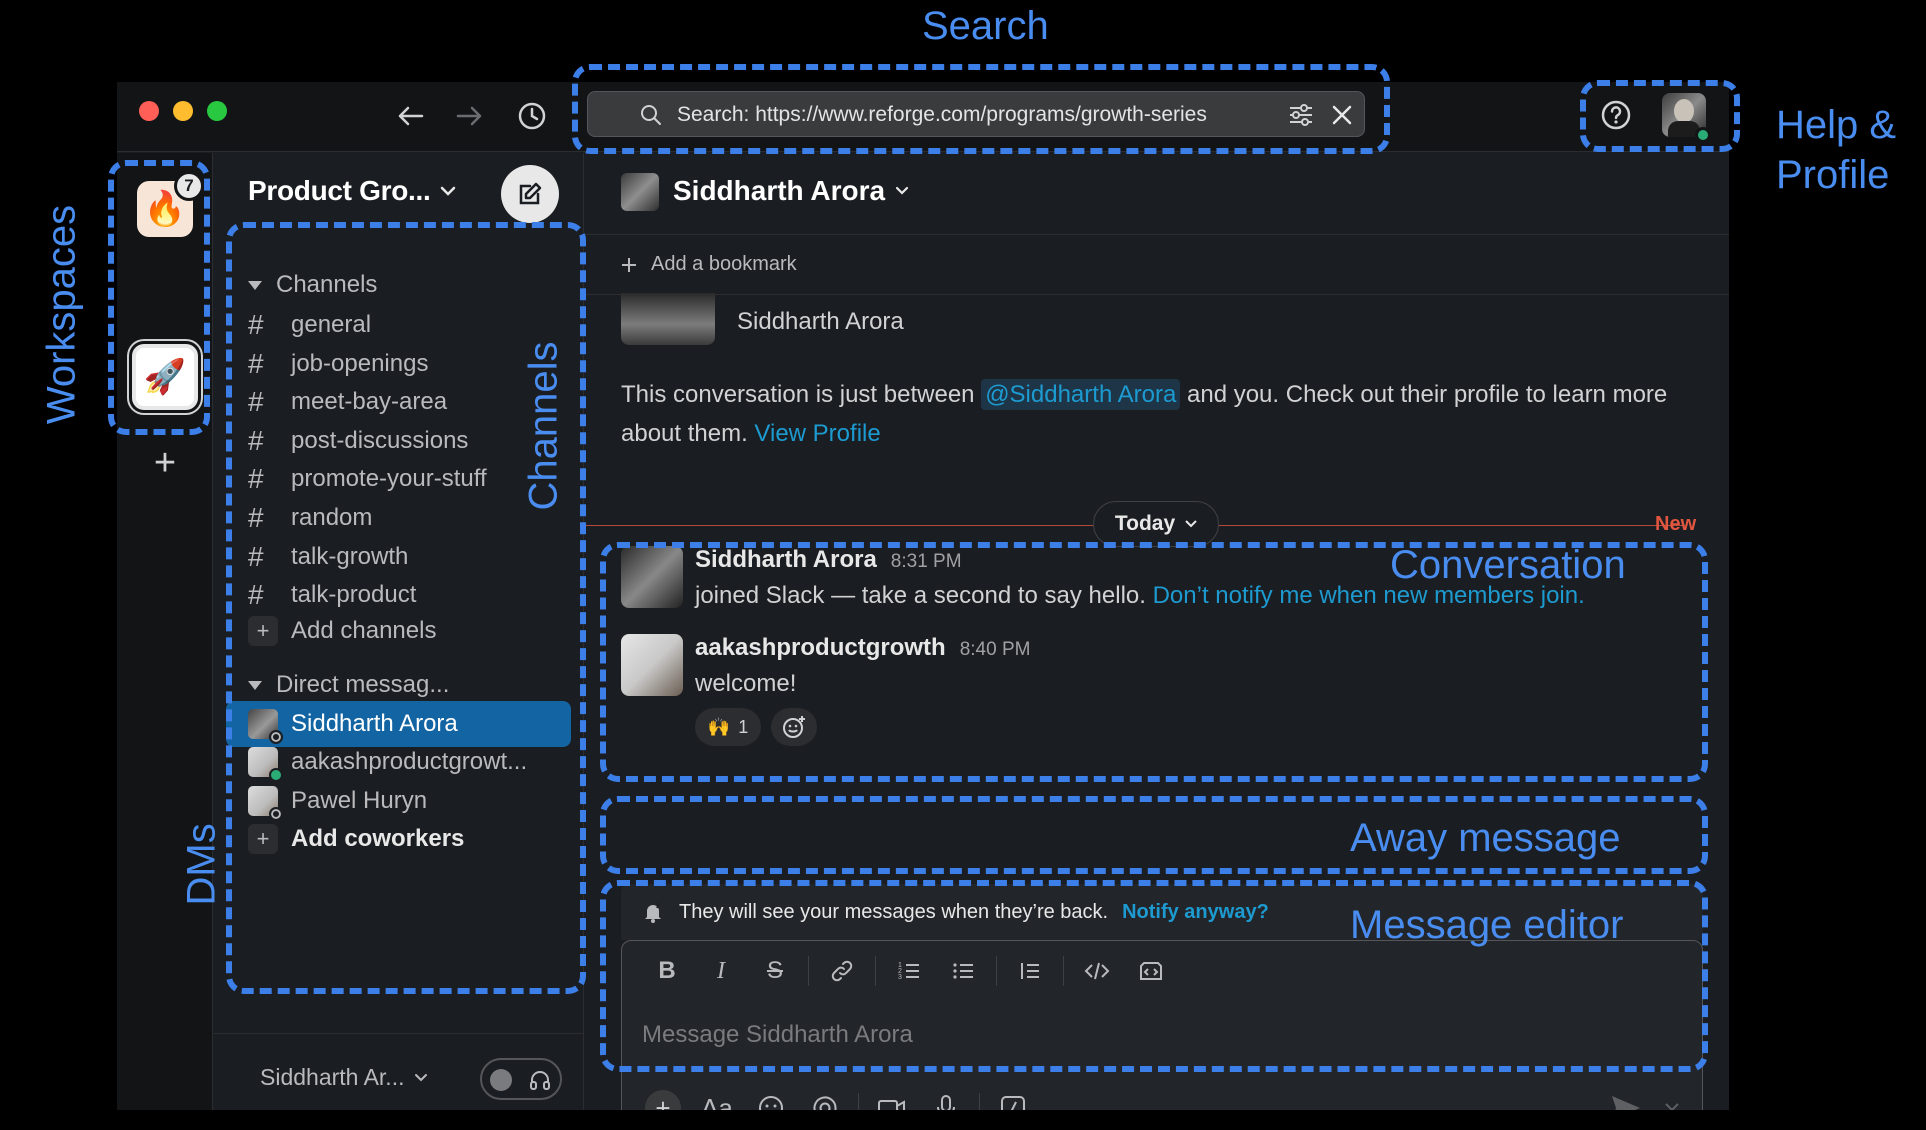  I want to click on minimize-window-button, so click(183, 111).